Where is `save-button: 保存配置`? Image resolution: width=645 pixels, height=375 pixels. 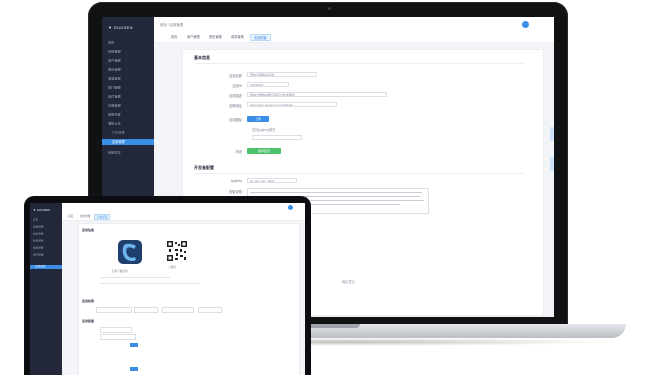
save-button: 保存配置 is located at coordinates (264, 151).